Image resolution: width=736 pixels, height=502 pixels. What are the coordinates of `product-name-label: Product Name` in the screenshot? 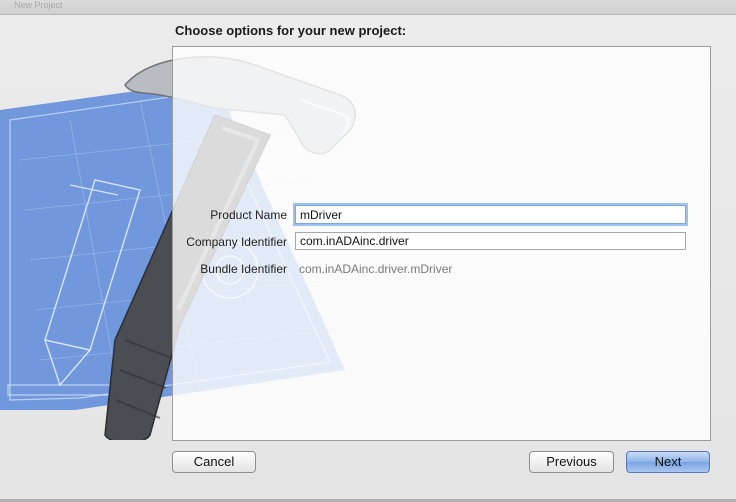 It's located at (248, 215).